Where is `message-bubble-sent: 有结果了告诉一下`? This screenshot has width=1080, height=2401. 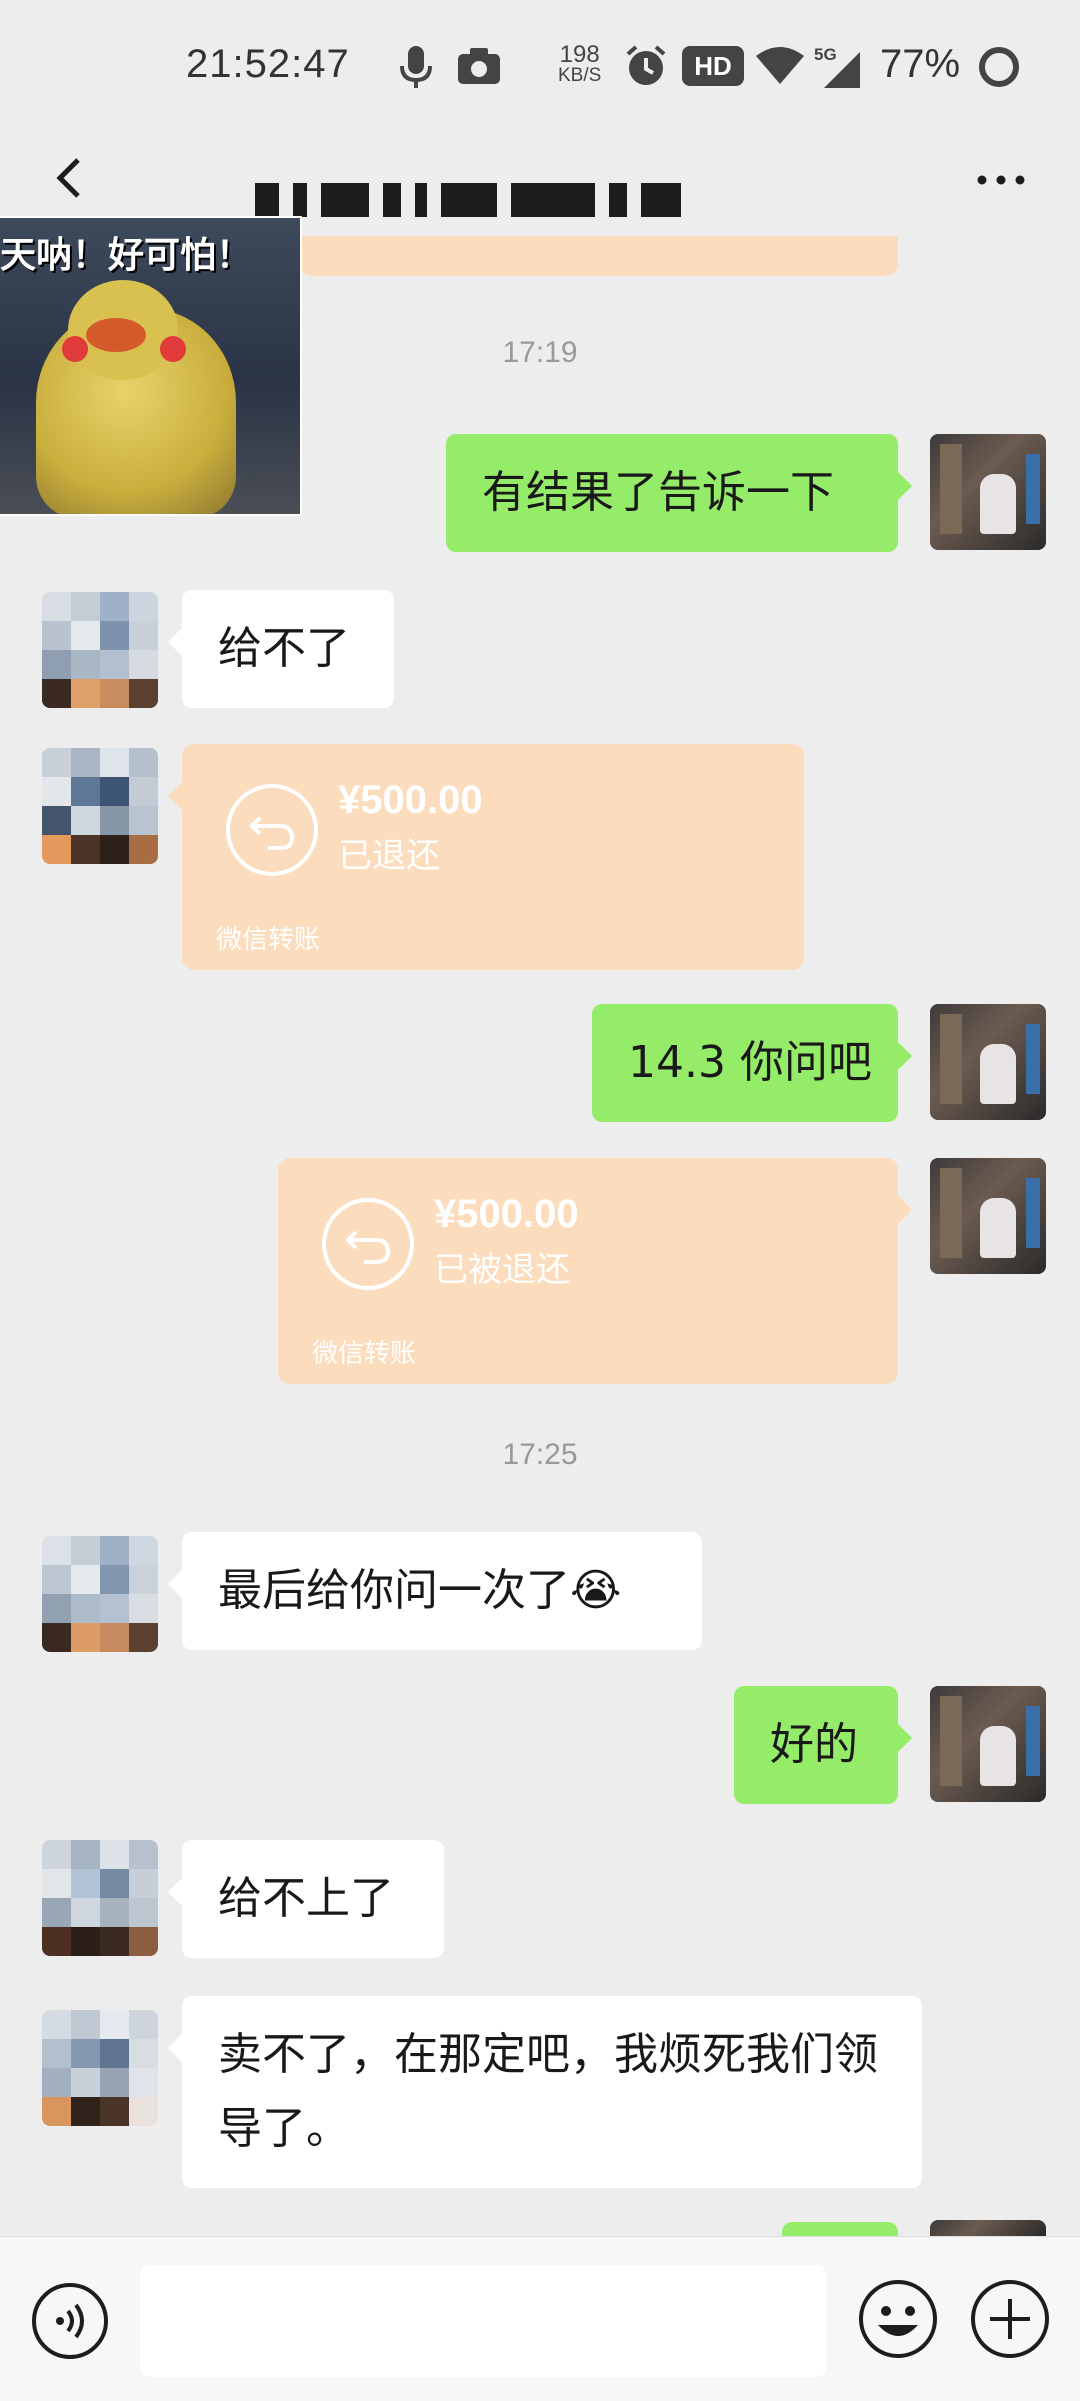 message-bubble-sent: 有结果了告诉一下 is located at coordinates (679, 493).